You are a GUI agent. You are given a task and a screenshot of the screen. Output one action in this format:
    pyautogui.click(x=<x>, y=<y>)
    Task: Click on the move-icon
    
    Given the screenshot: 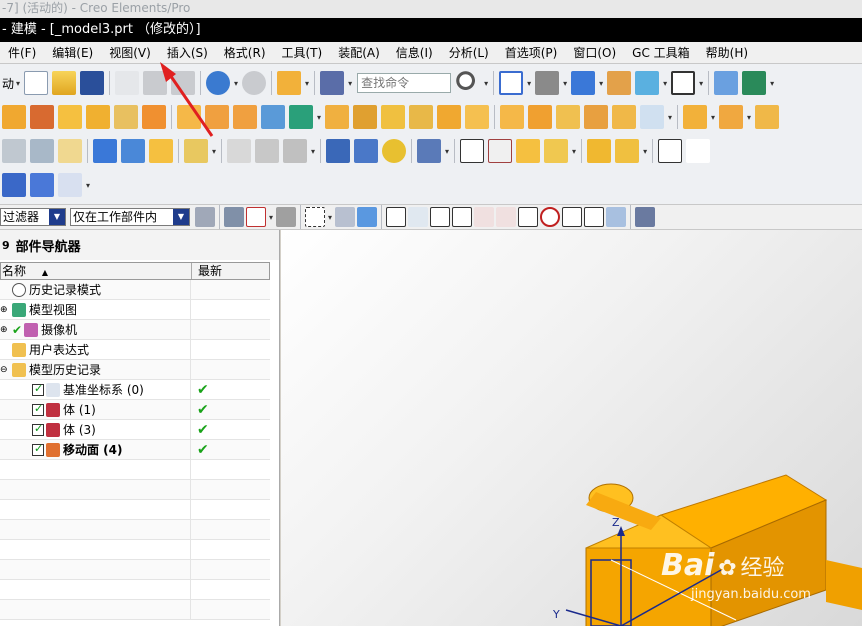 What is the action you would take?
    pyautogui.click(x=105, y=151)
    